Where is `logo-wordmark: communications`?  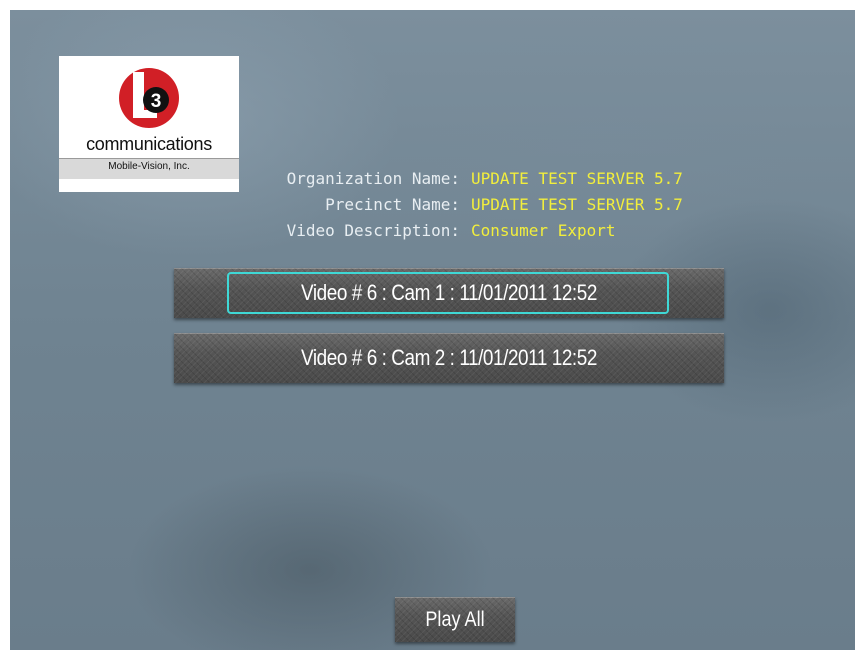
logo-wordmark: communications is located at coordinates (149, 144).